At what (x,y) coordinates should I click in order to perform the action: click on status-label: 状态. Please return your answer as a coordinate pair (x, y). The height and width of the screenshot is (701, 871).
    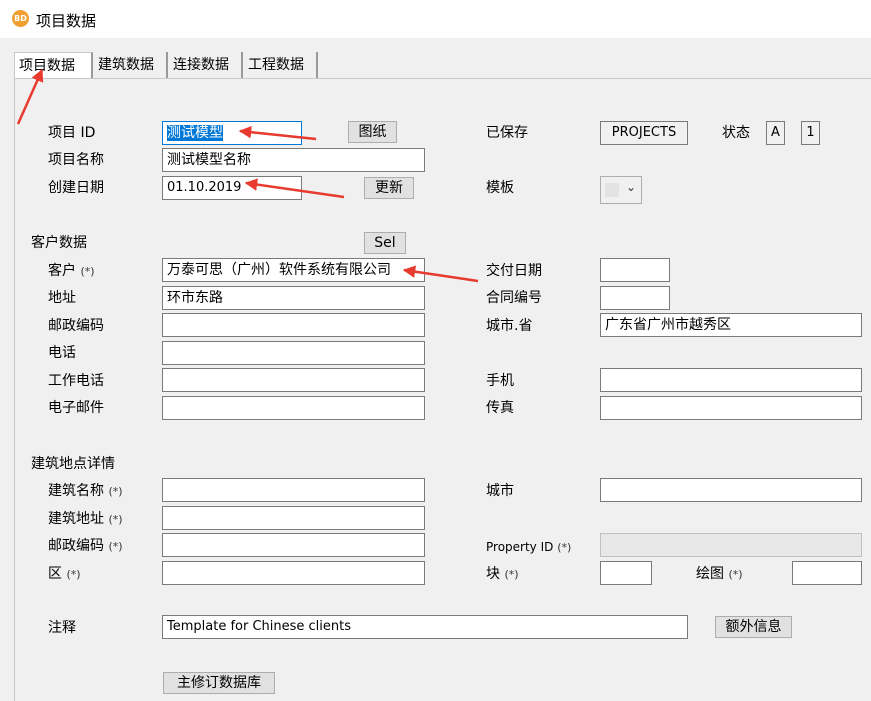
    Looking at the image, I should click on (736, 133).